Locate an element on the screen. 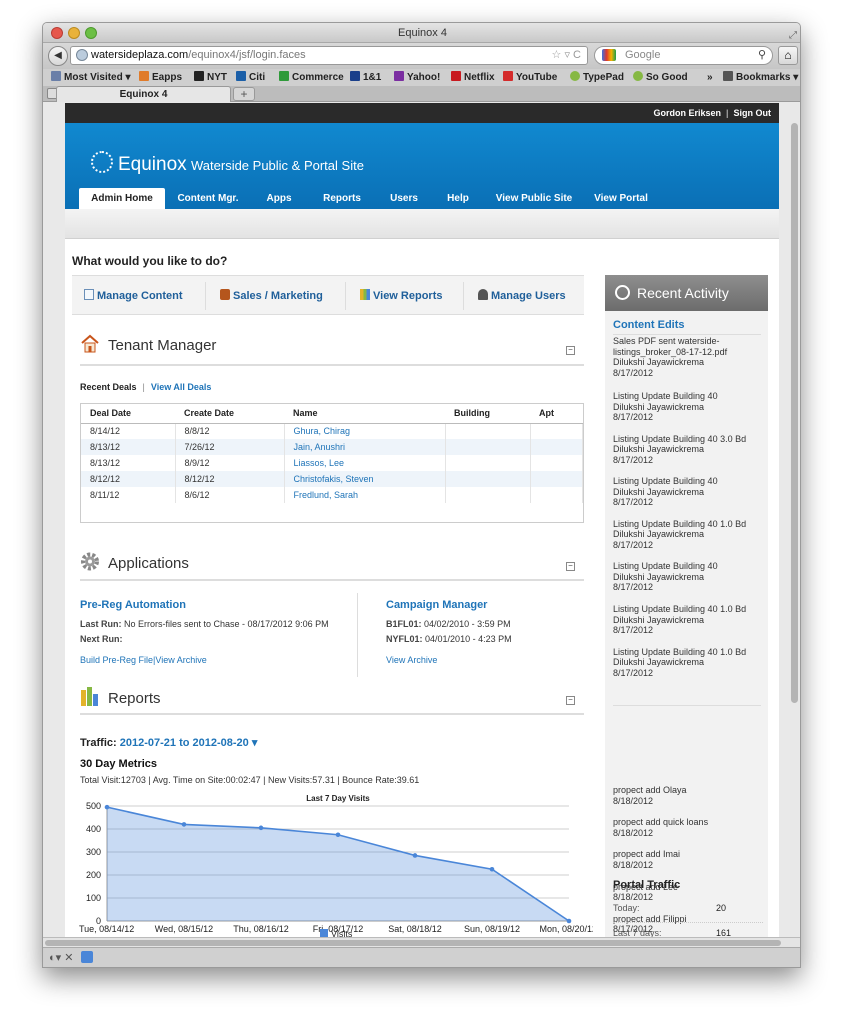  tenant-name-link: Ghura, Chirag is located at coordinates (365, 431).